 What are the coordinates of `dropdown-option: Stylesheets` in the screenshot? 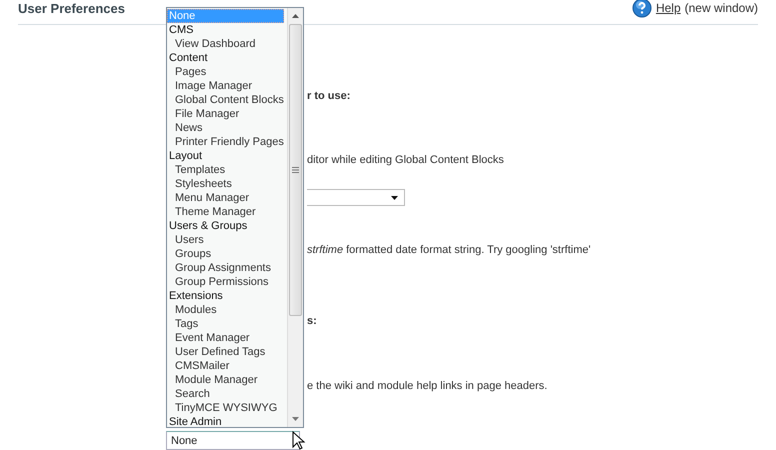 It's located at (227, 184).